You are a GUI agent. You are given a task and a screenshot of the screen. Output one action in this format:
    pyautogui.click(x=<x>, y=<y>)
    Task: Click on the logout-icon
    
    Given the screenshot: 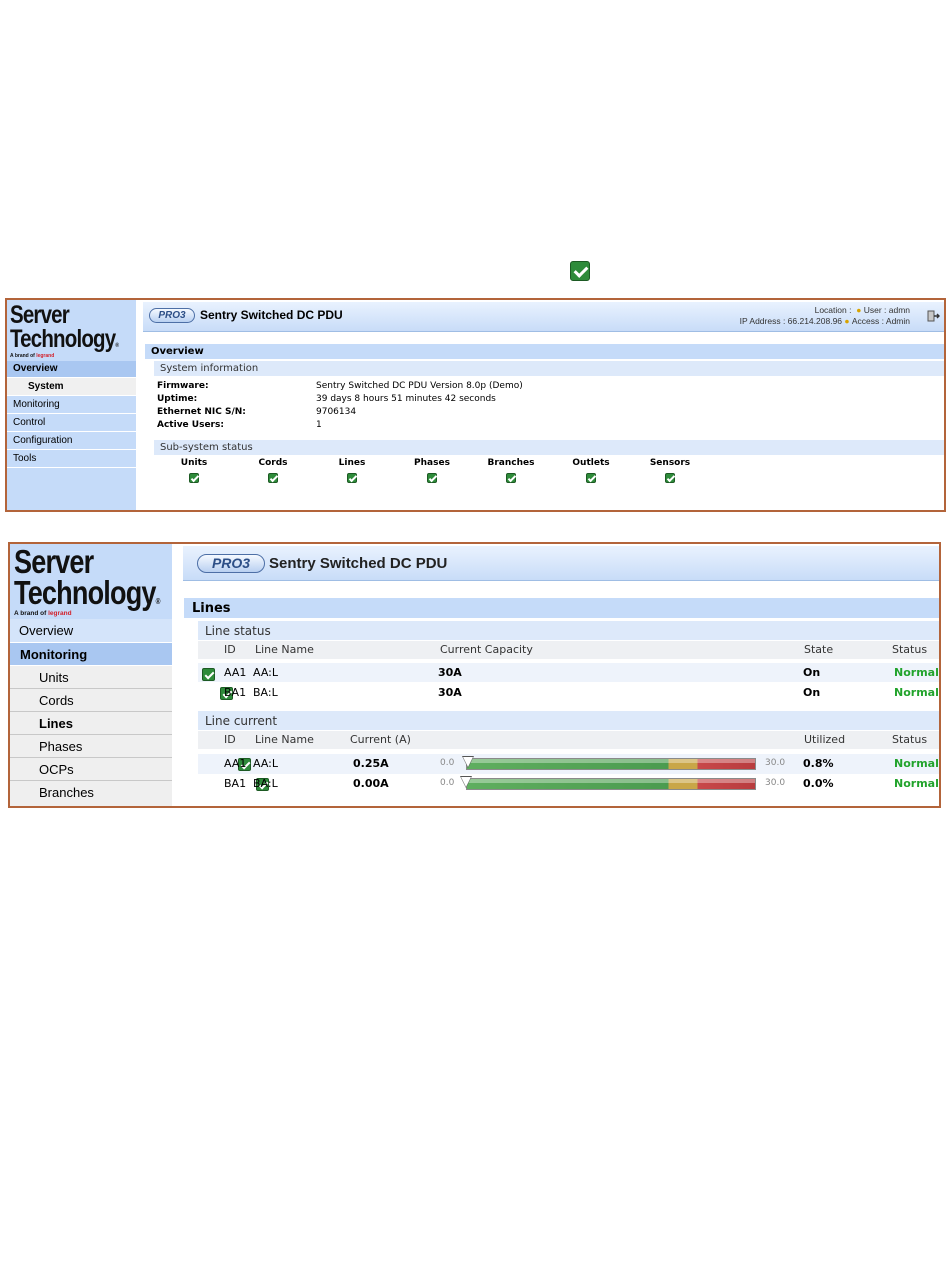 What is the action you would take?
    pyautogui.click(x=933, y=316)
    